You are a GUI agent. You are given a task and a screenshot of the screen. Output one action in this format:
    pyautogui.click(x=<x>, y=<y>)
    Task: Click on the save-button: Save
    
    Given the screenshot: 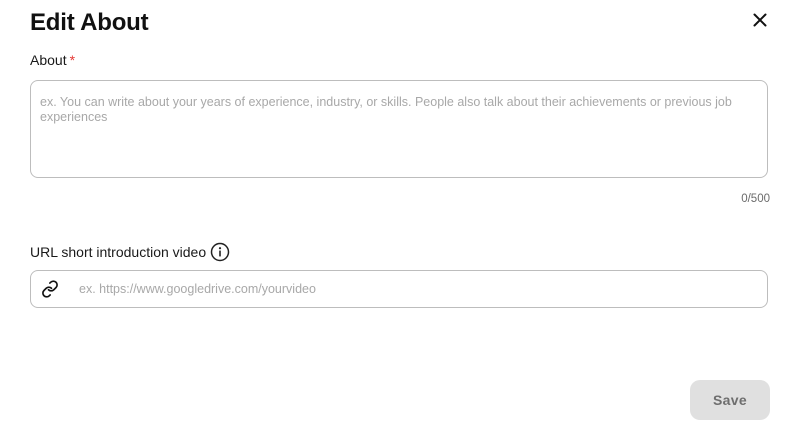 What is the action you would take?
    pyautogui.click(x=730, y=400)
    